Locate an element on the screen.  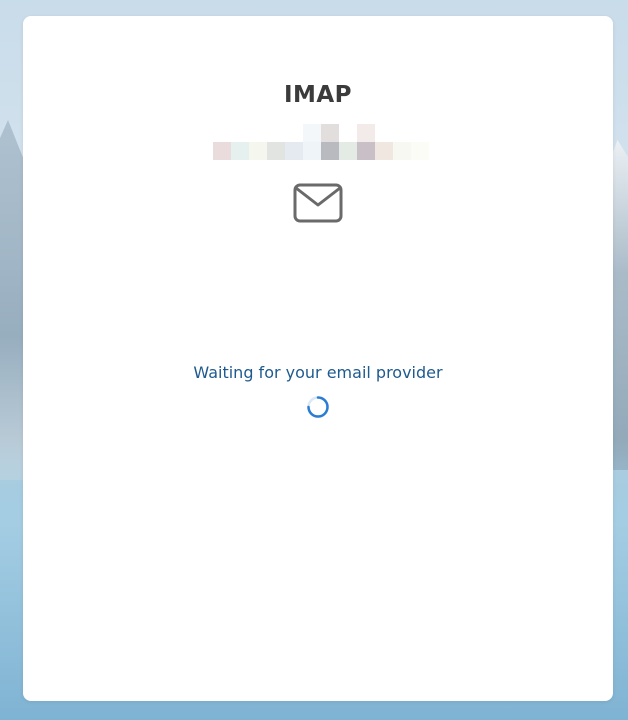
dialog-title: IMAP is located at coordinates (318, 95).